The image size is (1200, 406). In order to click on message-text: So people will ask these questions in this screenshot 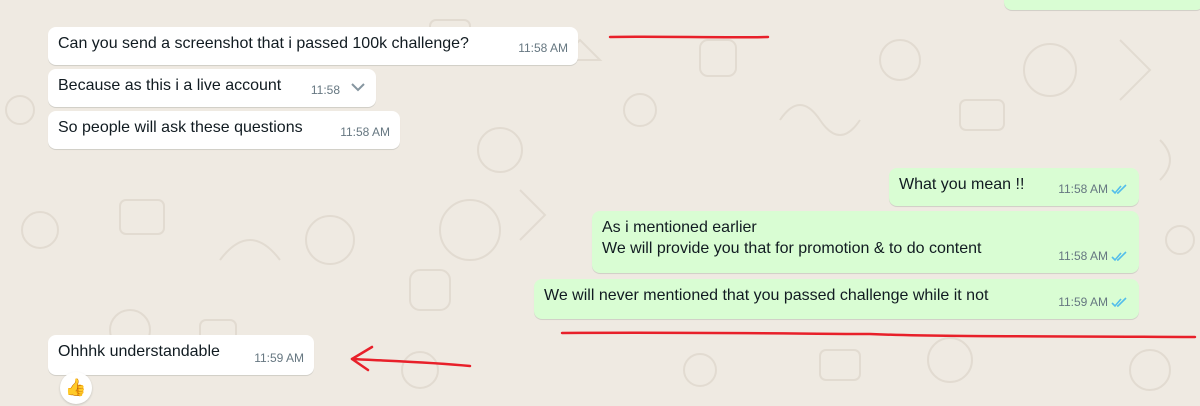, I will do `click(180, 127)`.